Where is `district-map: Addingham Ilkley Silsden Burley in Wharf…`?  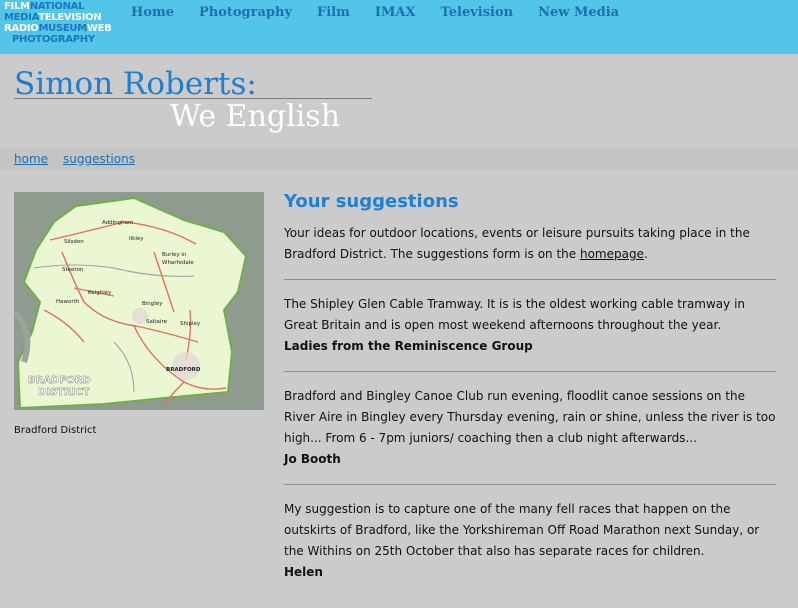 district-map: Addingham Ilkley Silsden Burley in Wharf… is located at coordinates (139, 301).